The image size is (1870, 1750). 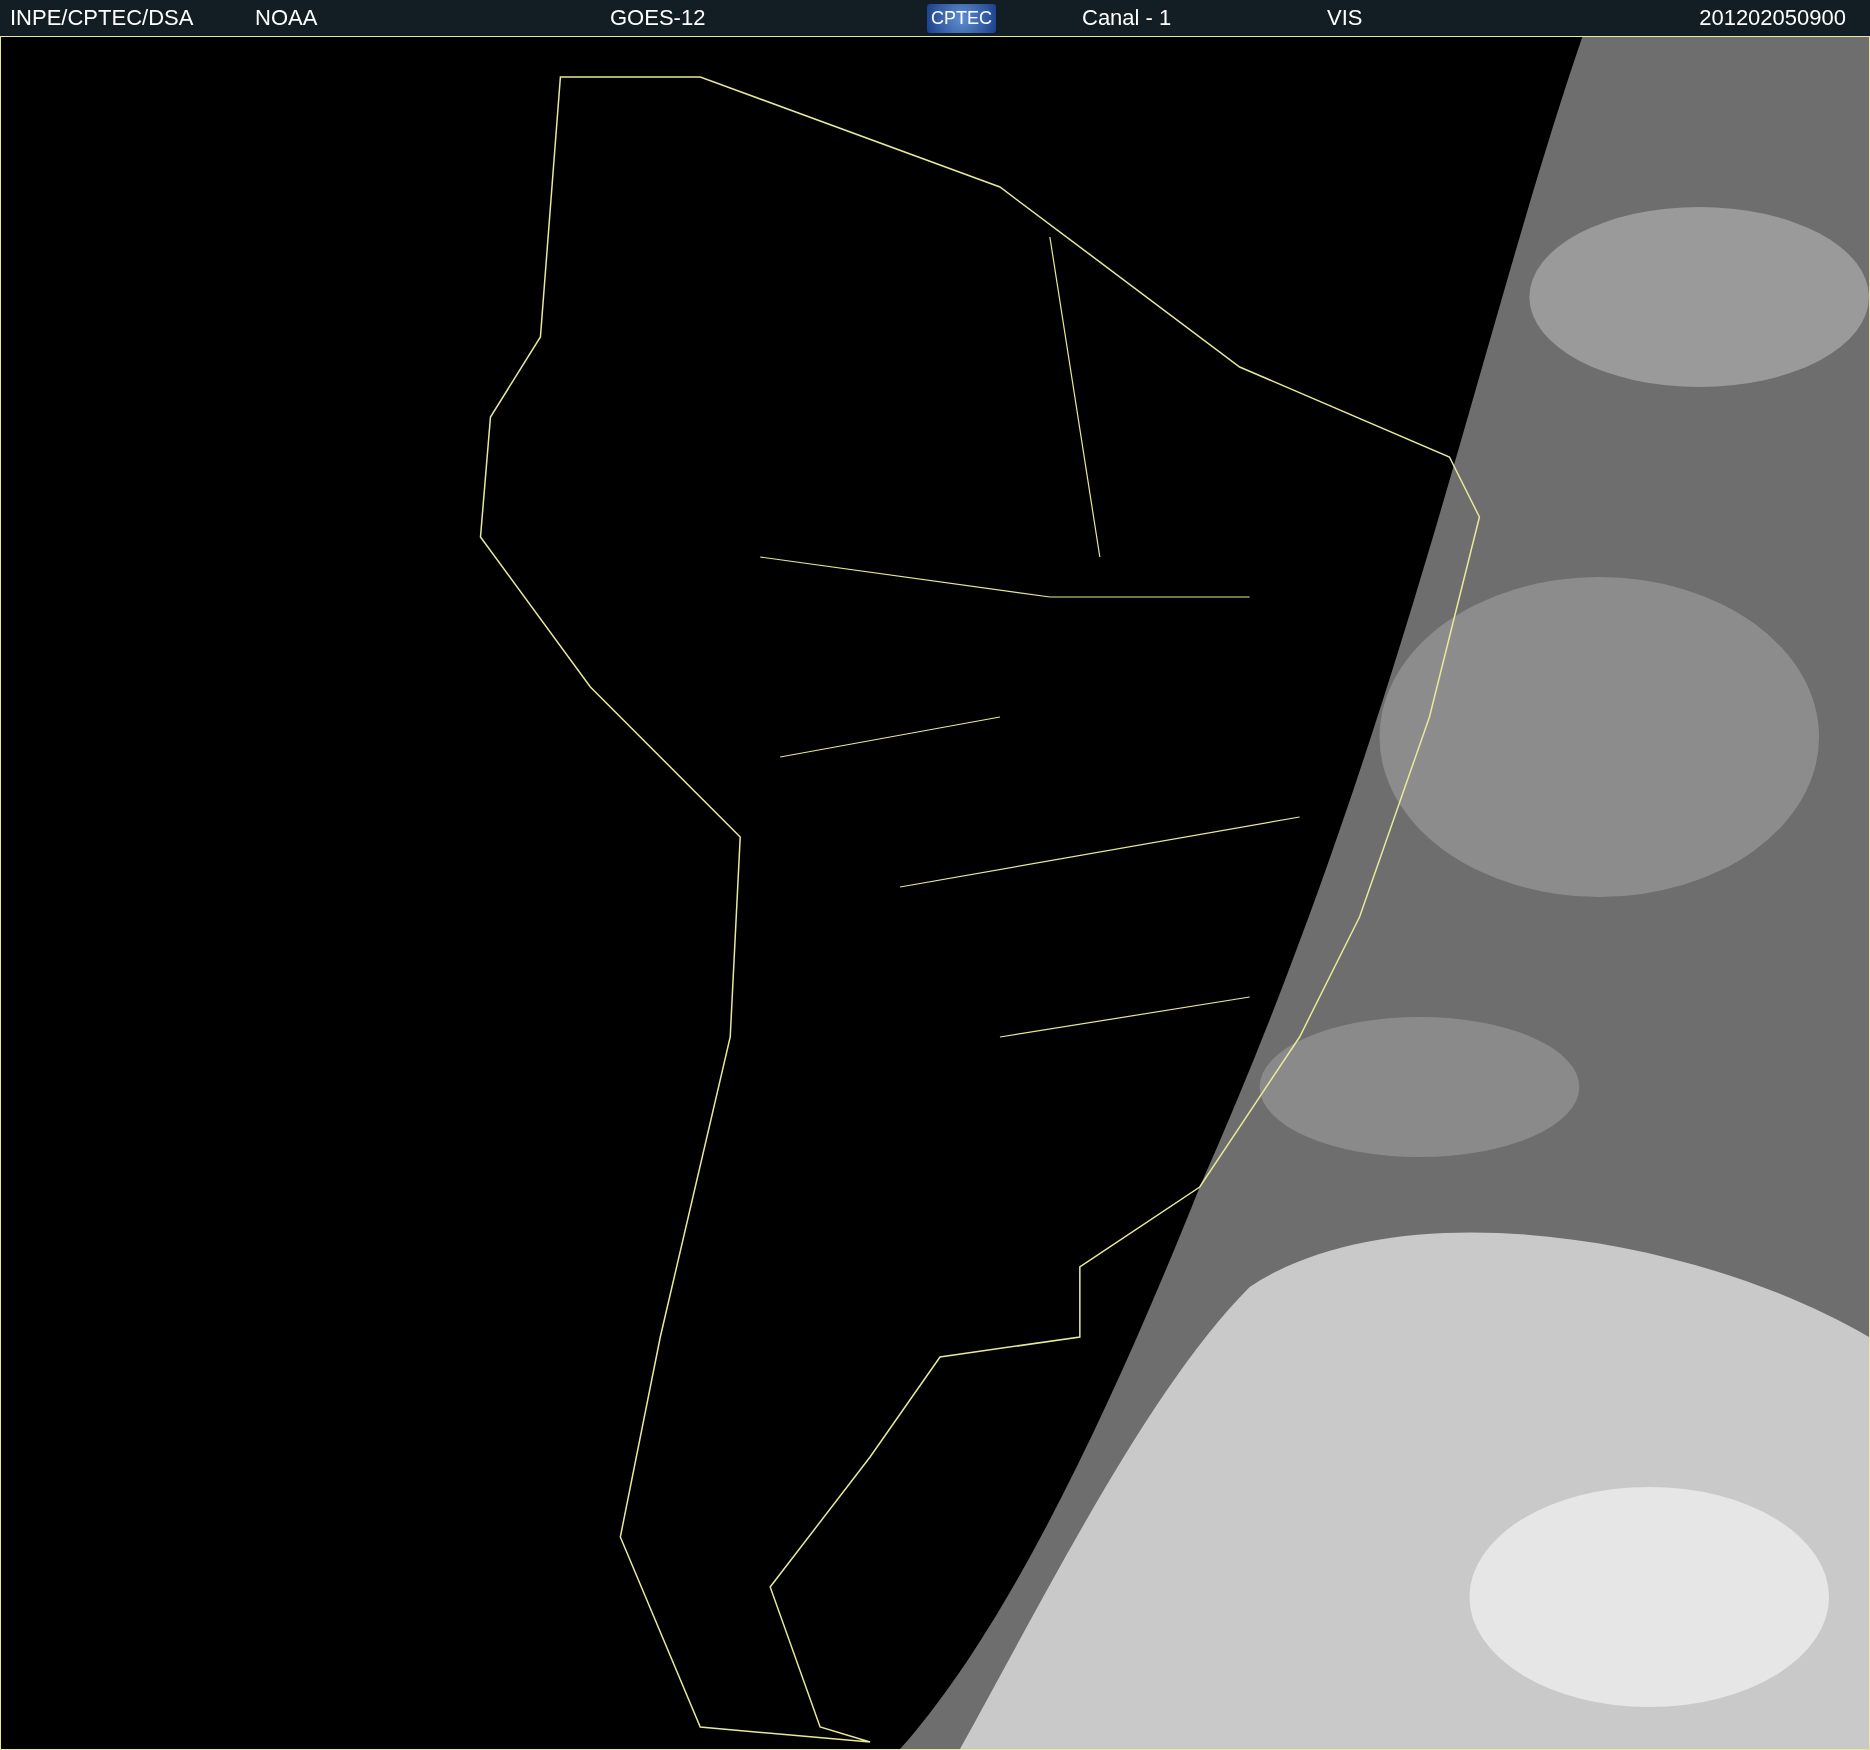 I want to click on header-text: INPE/CPTEC/DSA, so click(x=102, y=18).